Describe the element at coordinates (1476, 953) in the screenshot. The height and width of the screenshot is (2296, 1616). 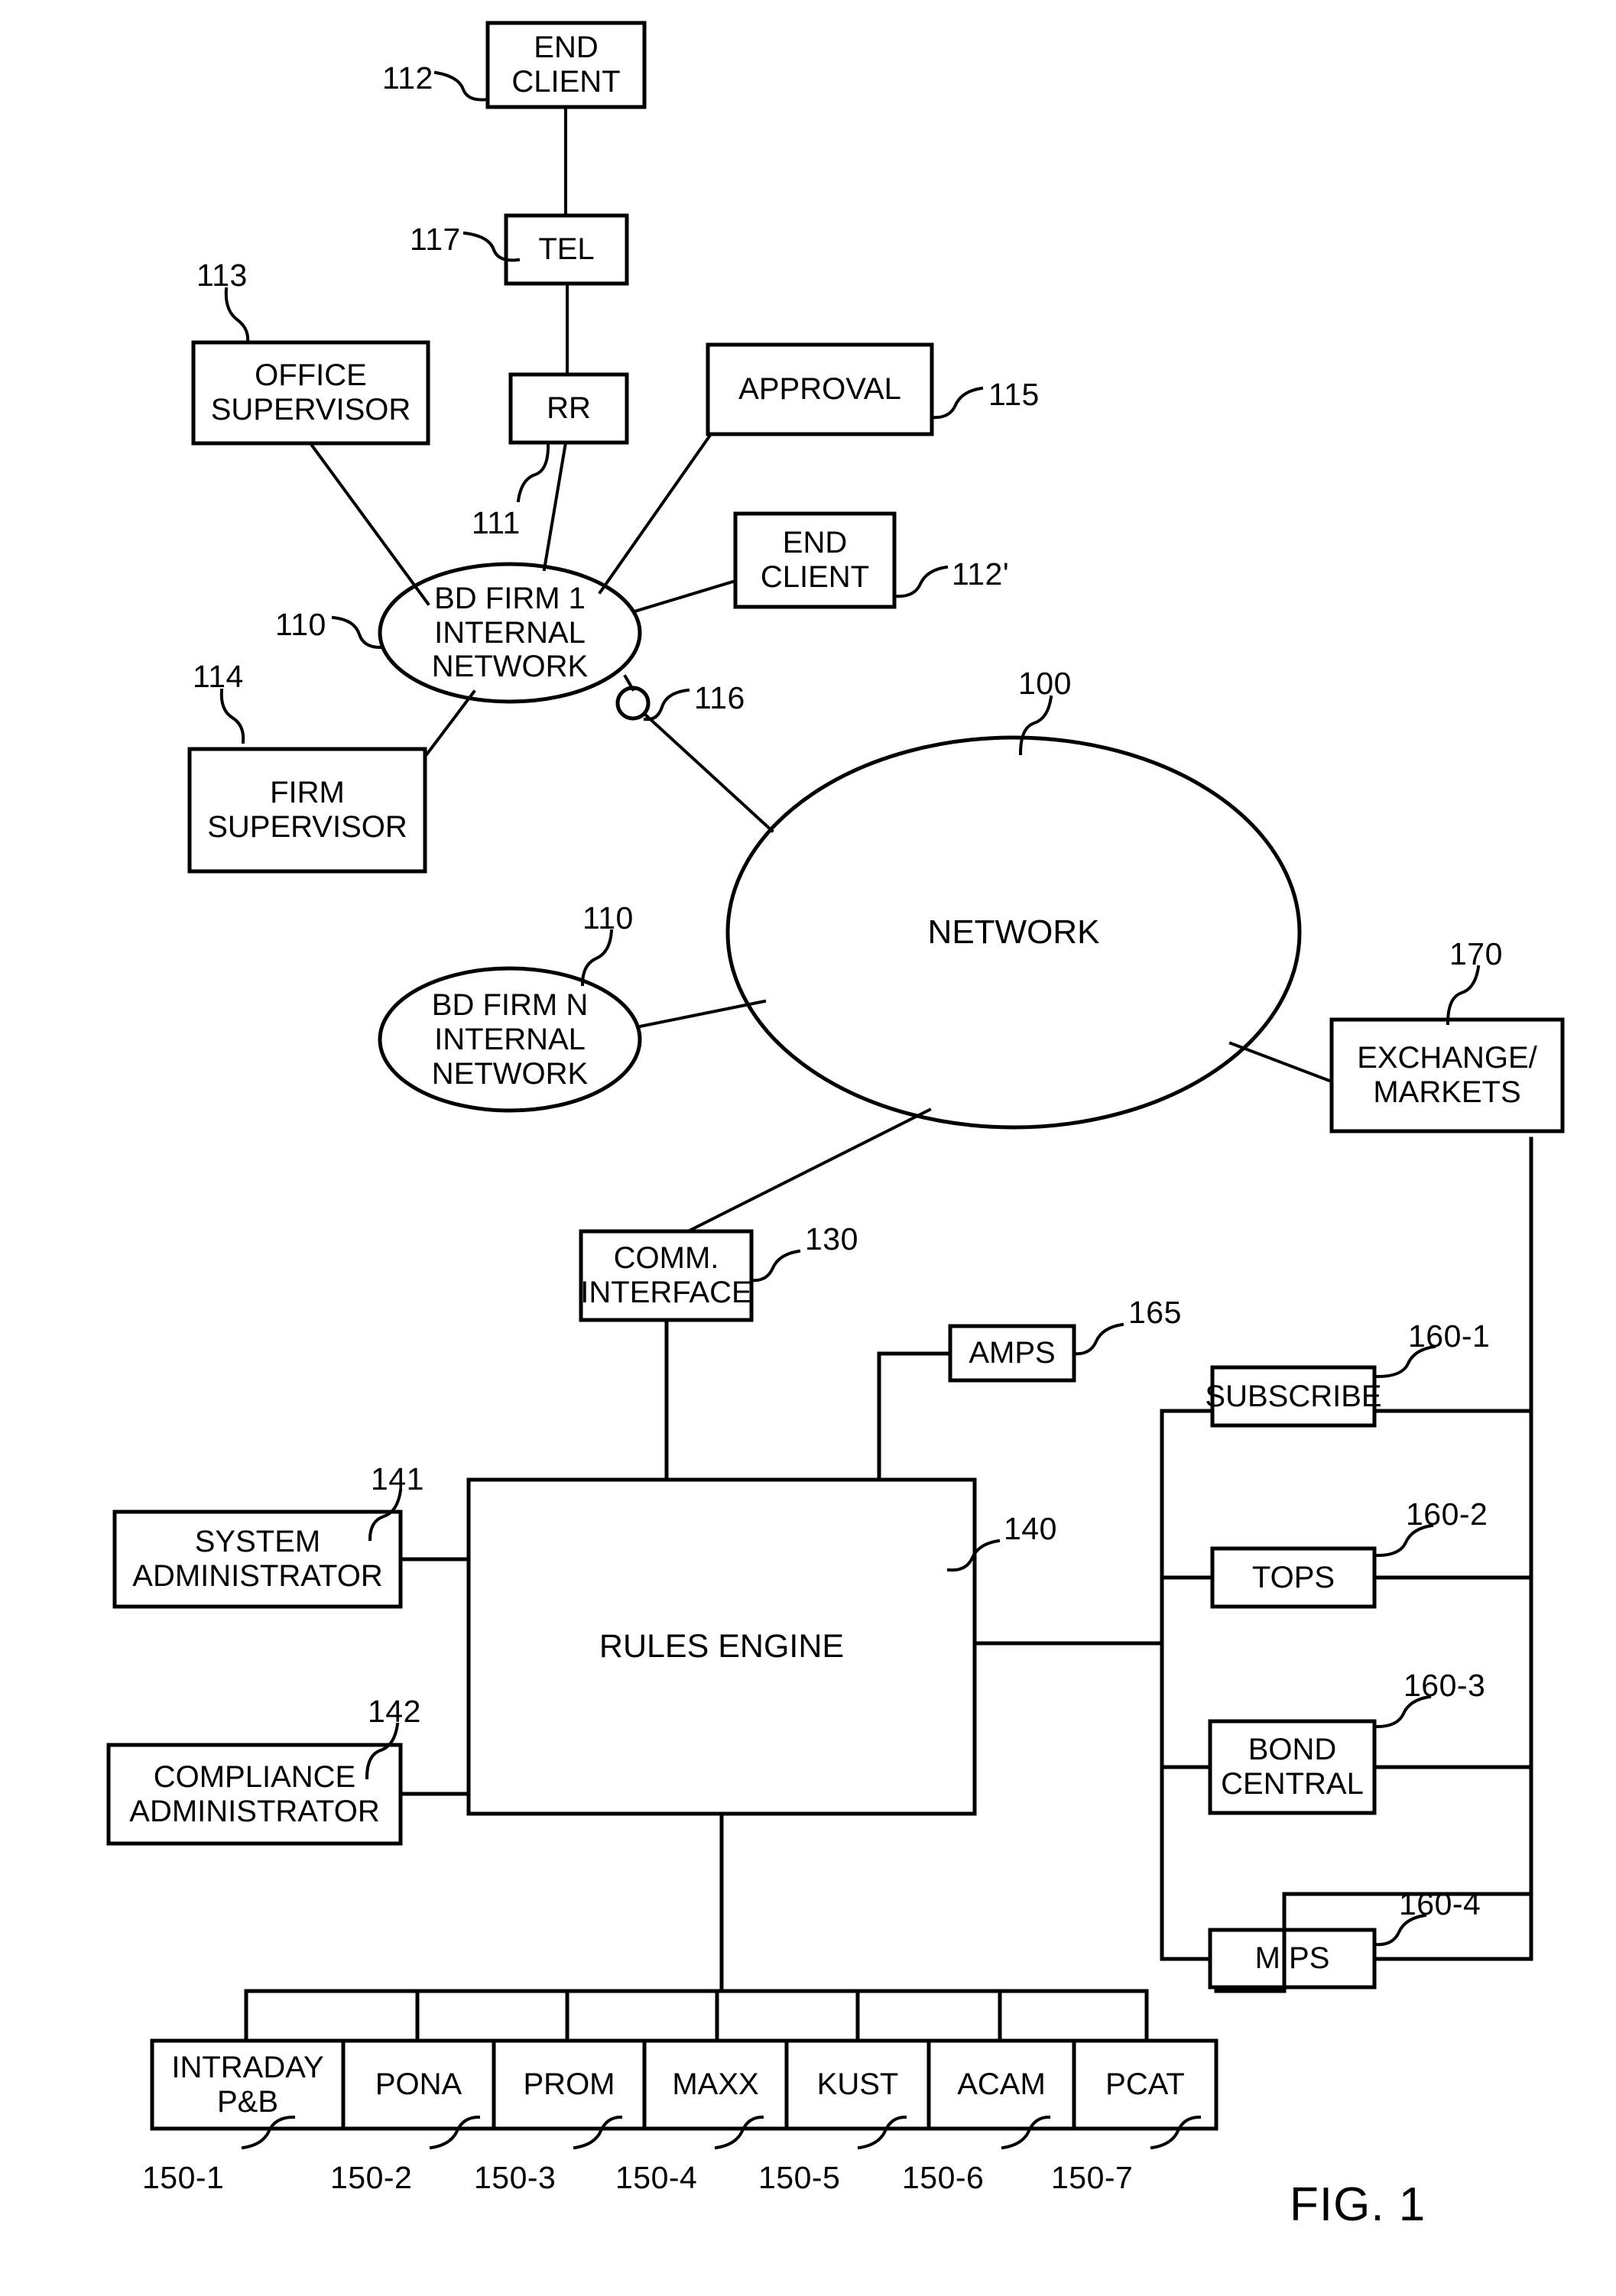
I see `ref-numeral-170: 170` at that location.